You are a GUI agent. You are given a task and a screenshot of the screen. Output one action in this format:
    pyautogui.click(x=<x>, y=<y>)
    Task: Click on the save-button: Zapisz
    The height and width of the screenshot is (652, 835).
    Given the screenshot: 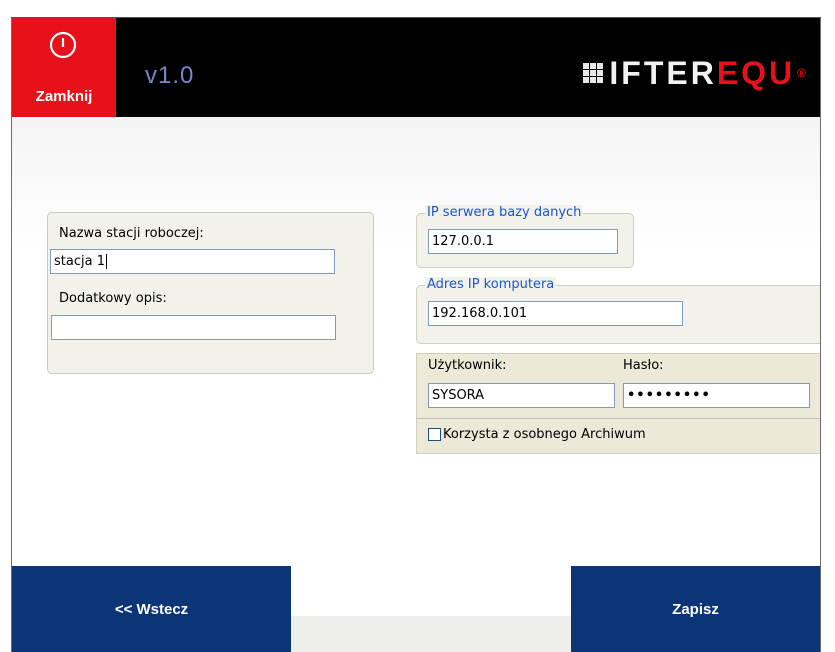 What is the action you would take?
    pyautogui.click(x=695, y=609)
    